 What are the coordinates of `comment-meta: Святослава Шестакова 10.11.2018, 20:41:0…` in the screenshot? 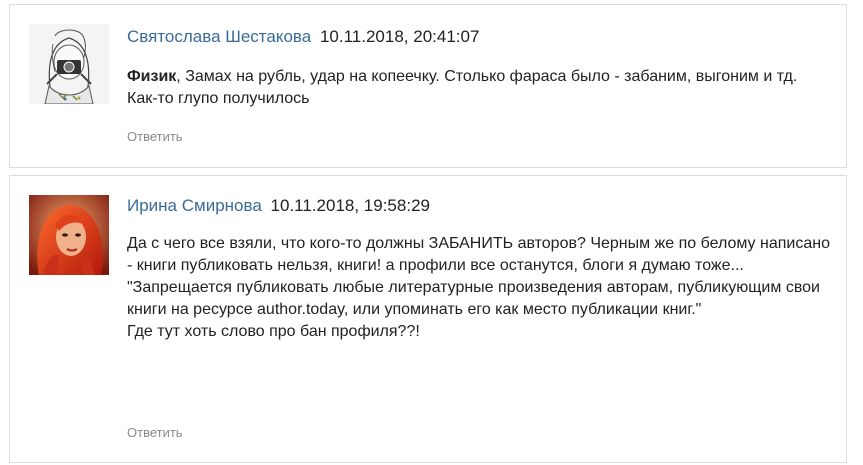 It's located at (478, 37).